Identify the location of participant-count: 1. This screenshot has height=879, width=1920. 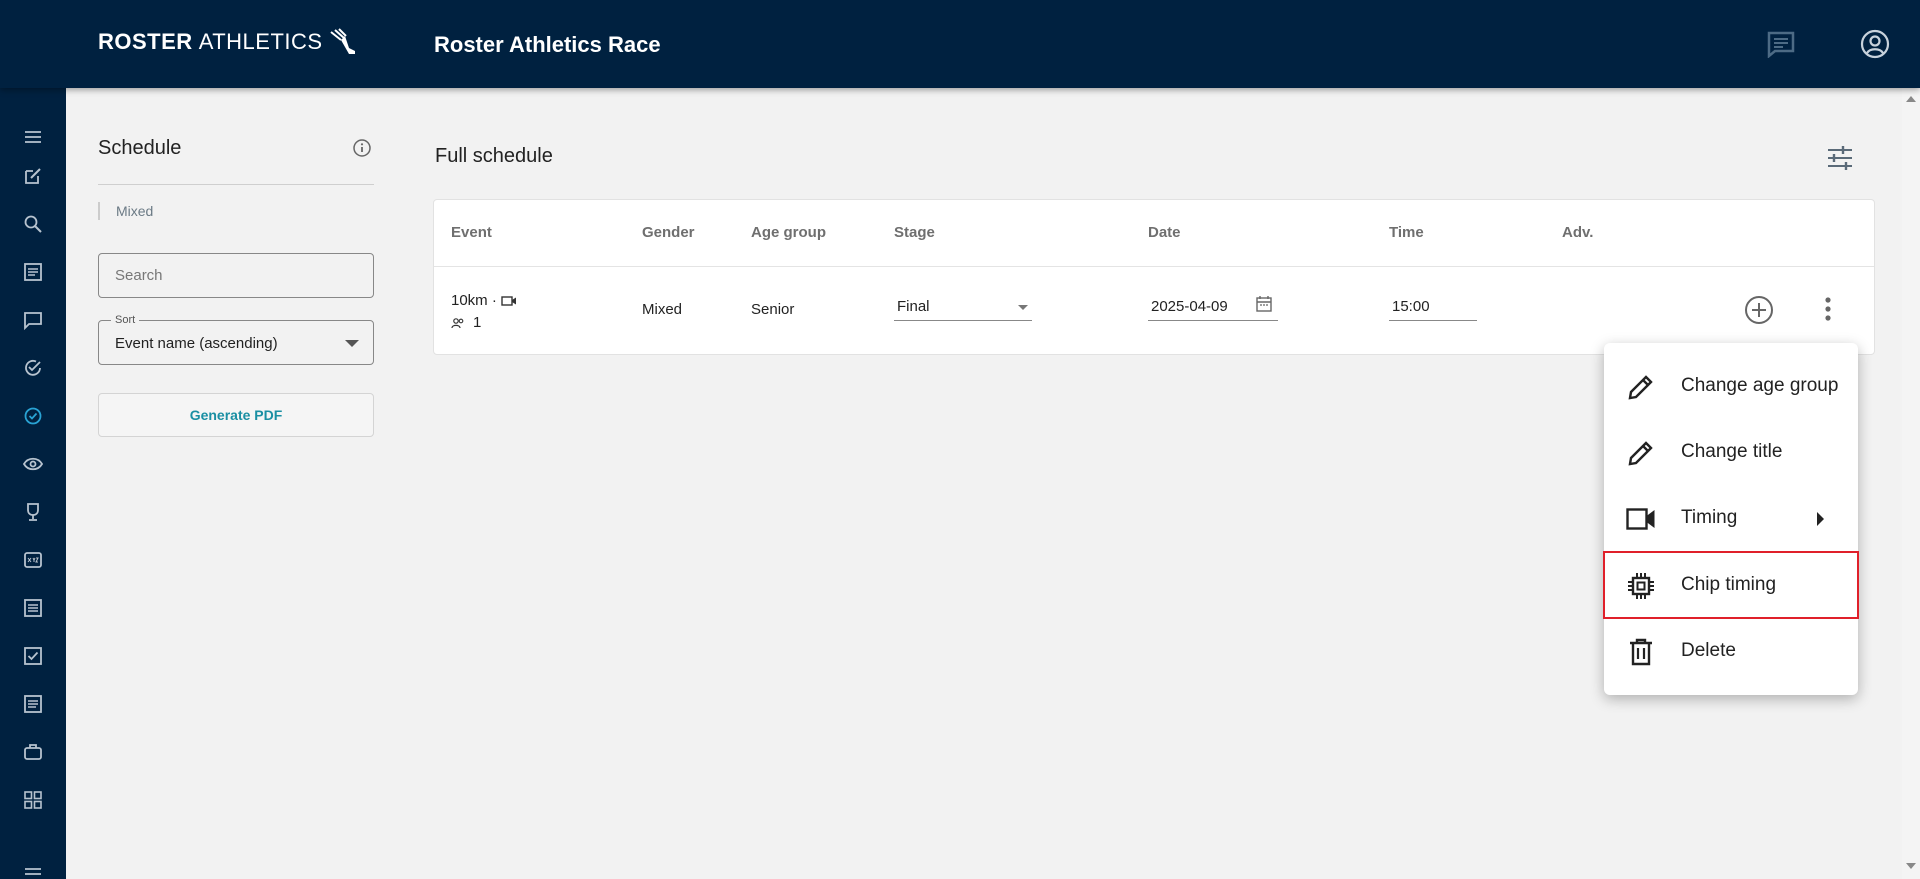
(477, 322).